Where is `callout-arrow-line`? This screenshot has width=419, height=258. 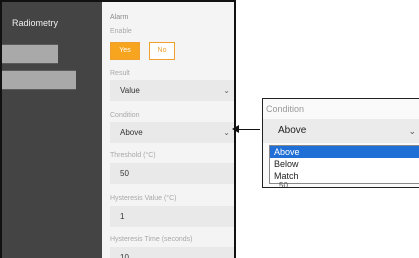 callout-arrow-line is located at coordinates (248, 129).